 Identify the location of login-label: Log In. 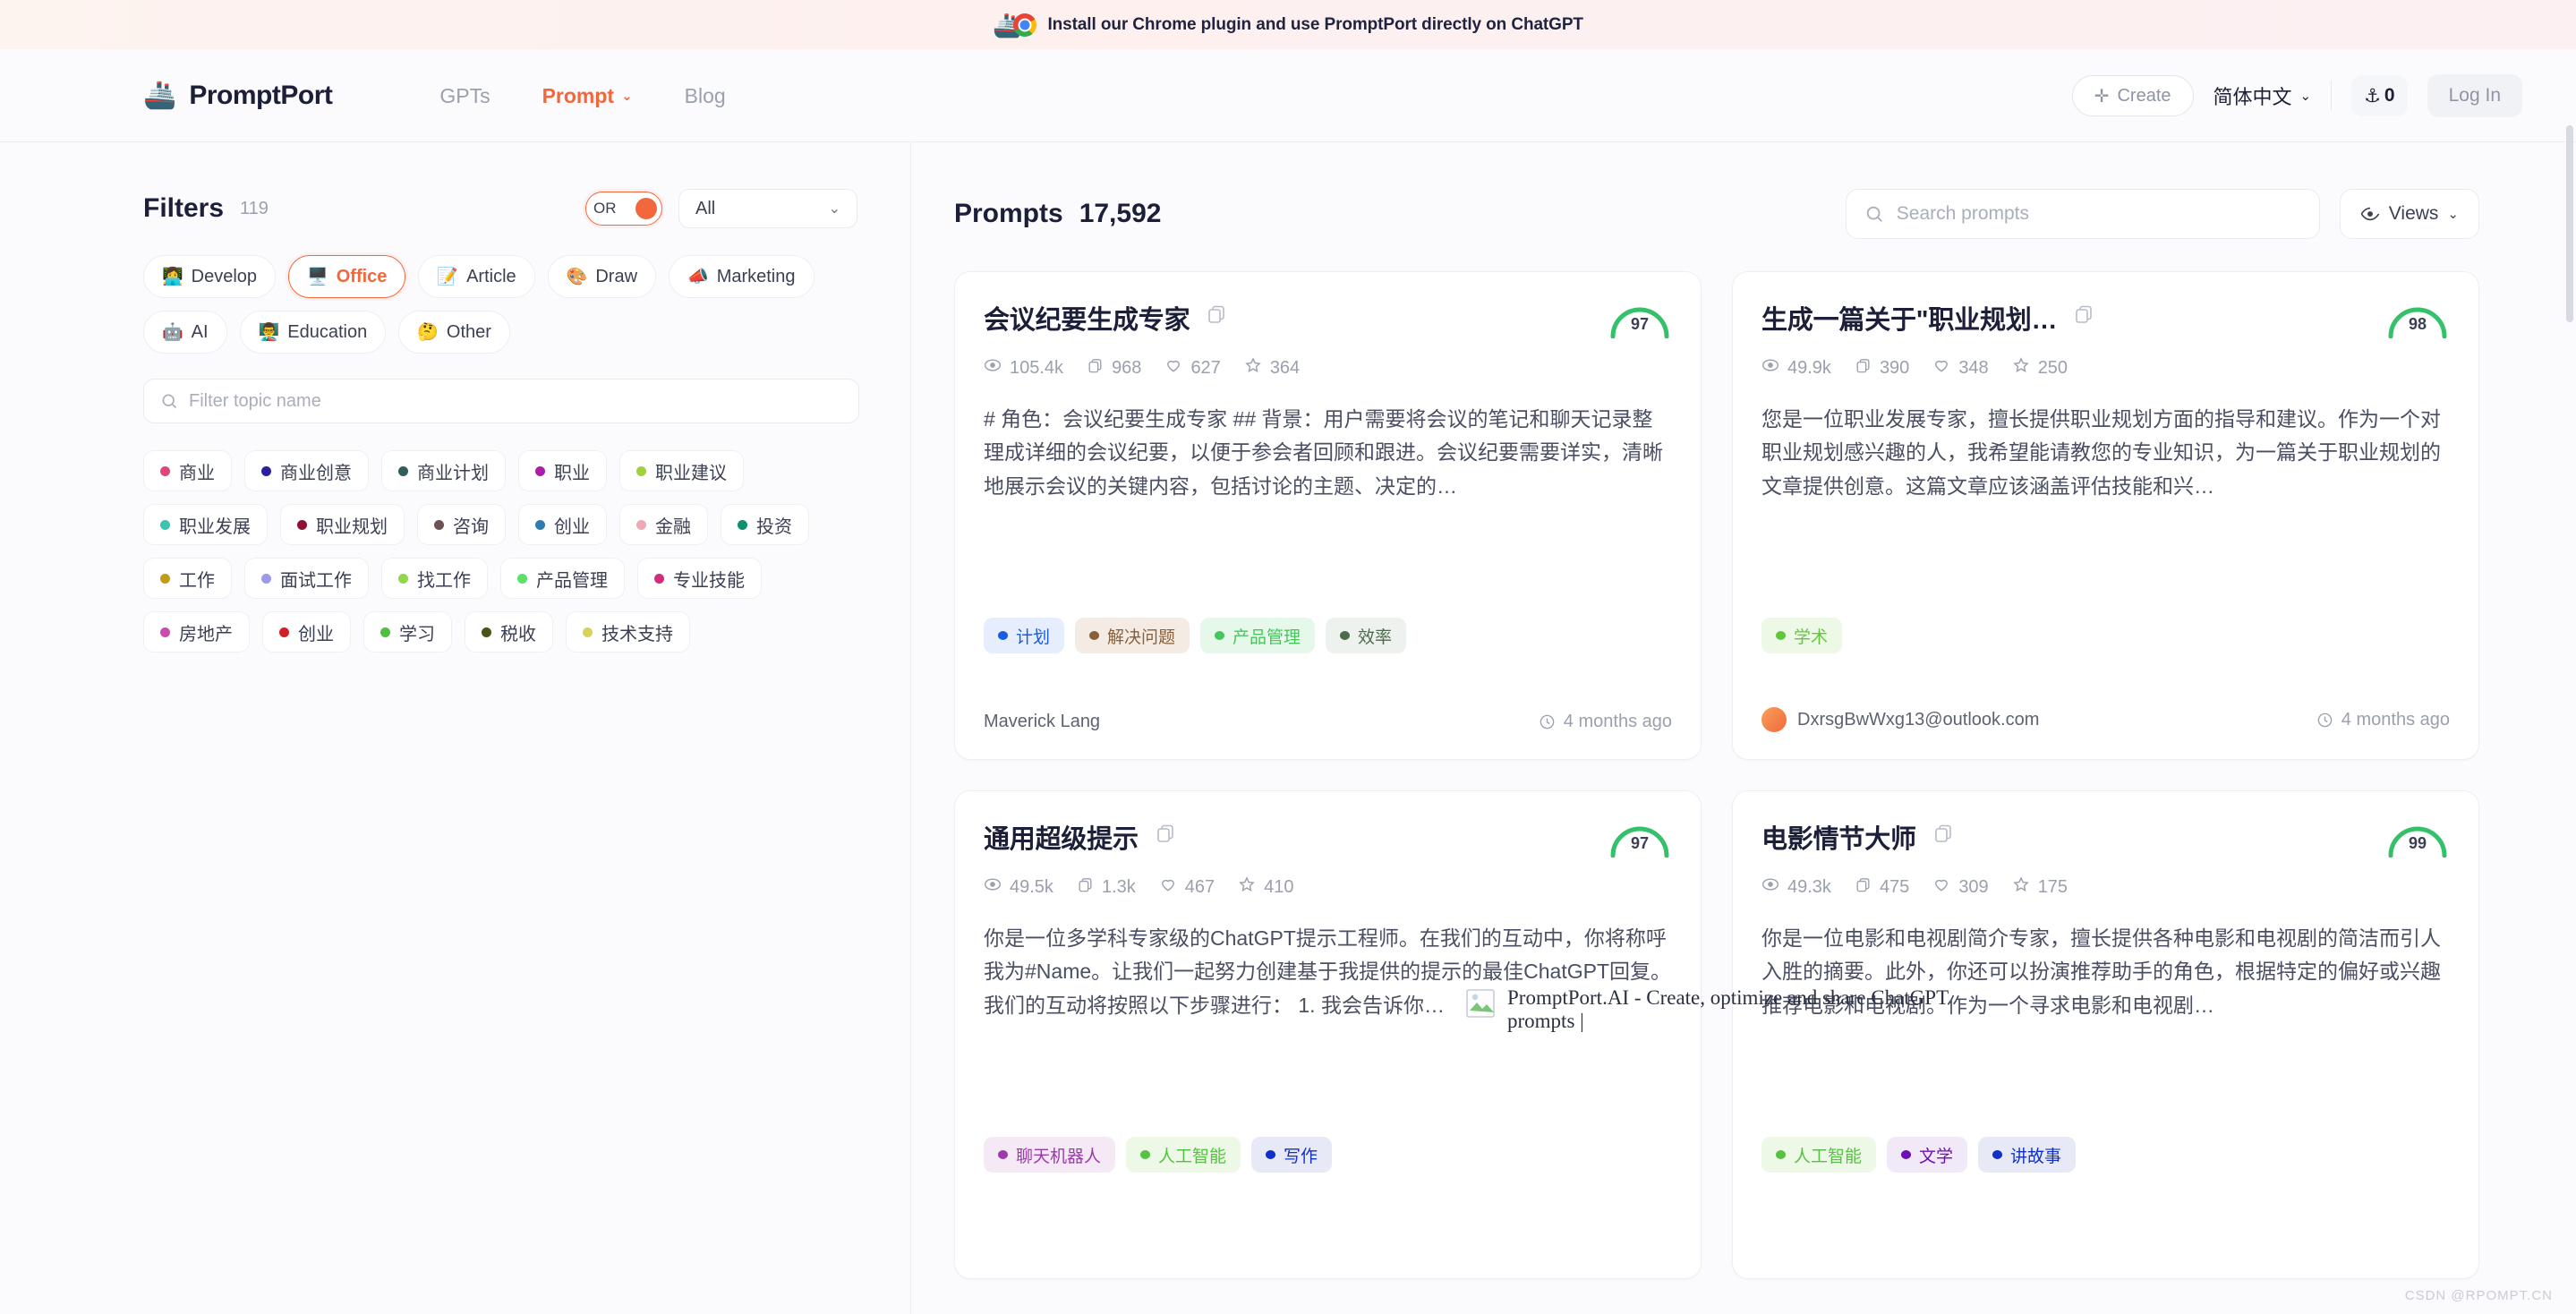
(2474, 95).